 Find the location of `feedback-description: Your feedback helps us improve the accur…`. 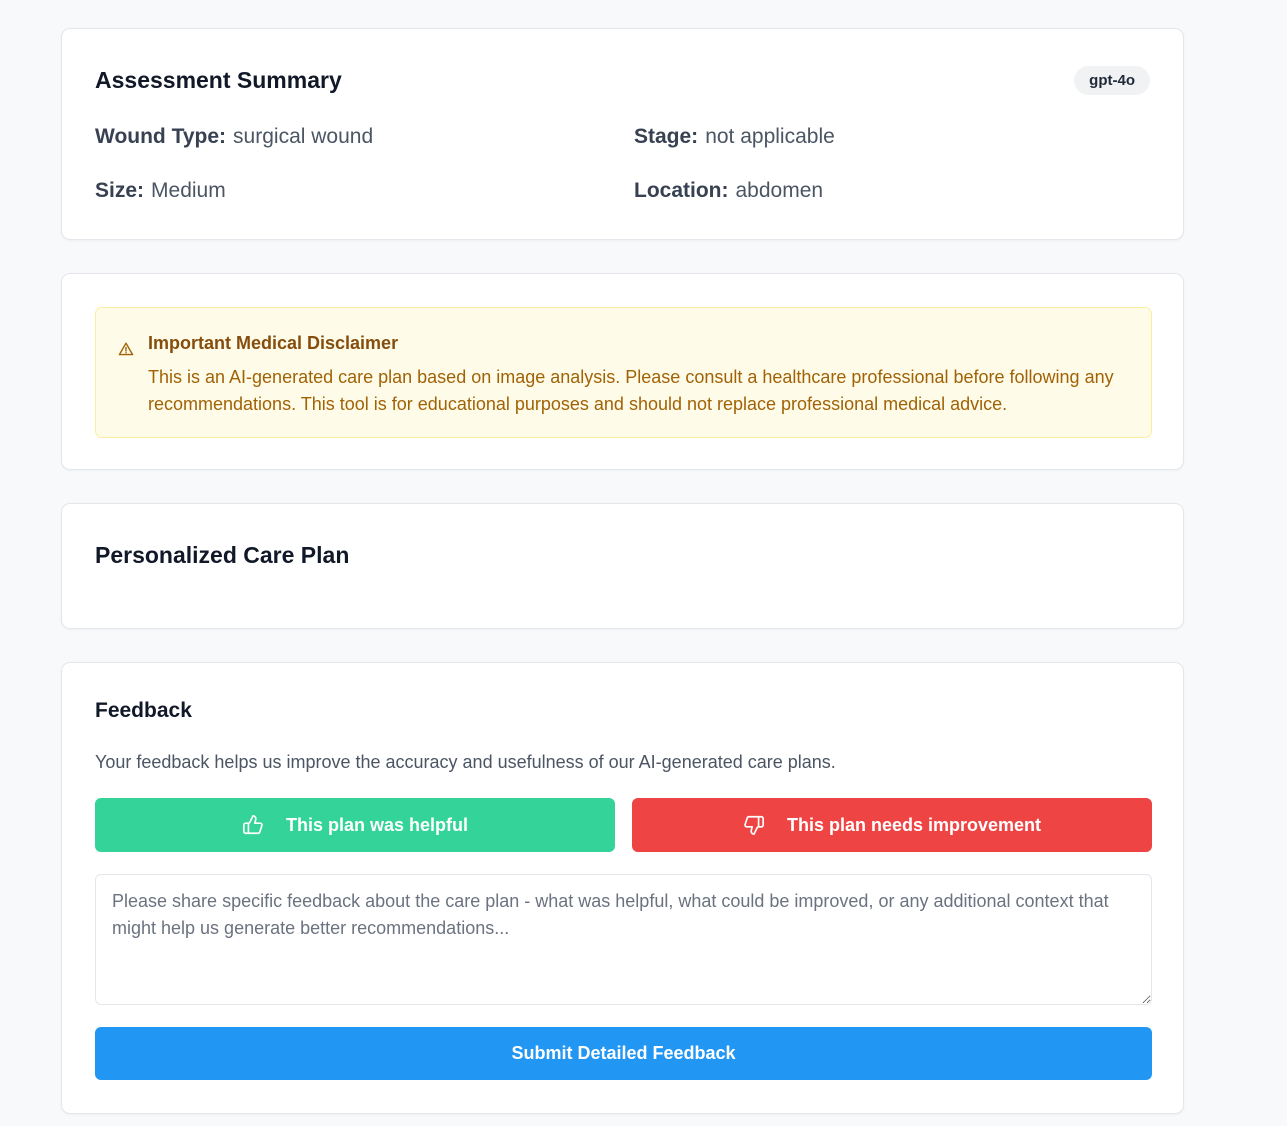

feedback-description: Your feedback helps us improve the accur… is located at coordinates (465, 762).